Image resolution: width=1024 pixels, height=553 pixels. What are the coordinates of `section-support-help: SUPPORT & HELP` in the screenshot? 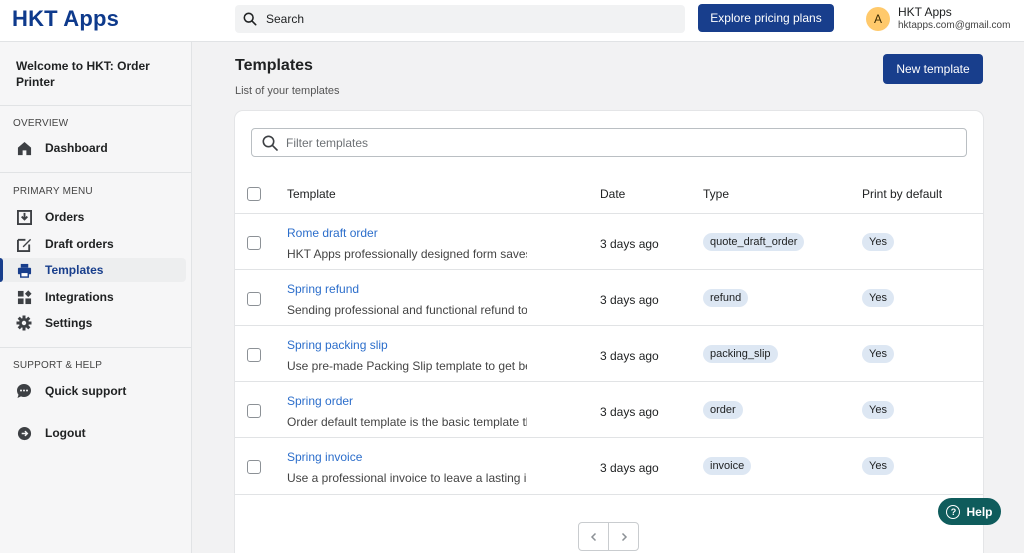 It's located at (58, 365).